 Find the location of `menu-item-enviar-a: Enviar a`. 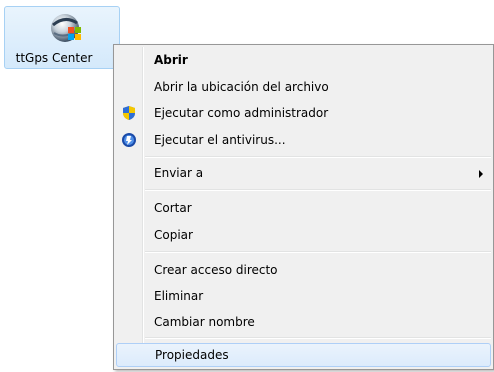

menu-item-enviar-a: Enviar a is located at coordinates (303, 173).